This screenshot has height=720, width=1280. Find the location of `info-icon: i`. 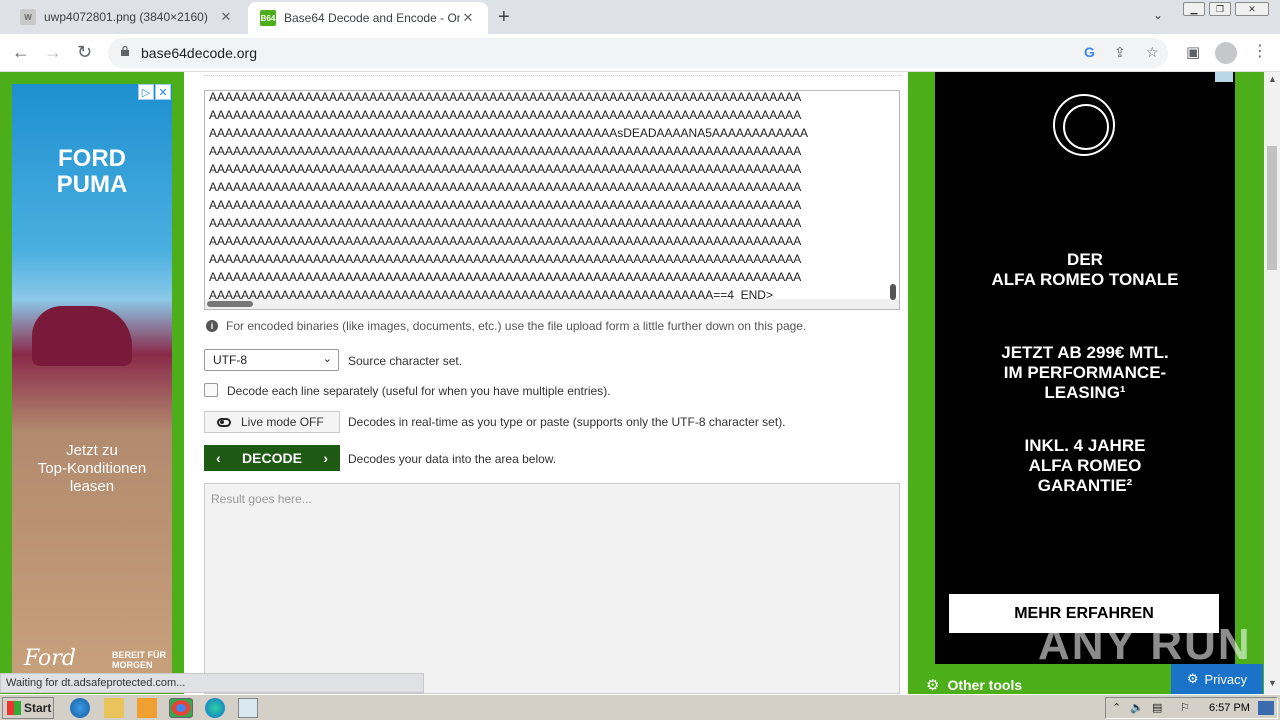

info-icon: i is located at coordinates (212, 326).